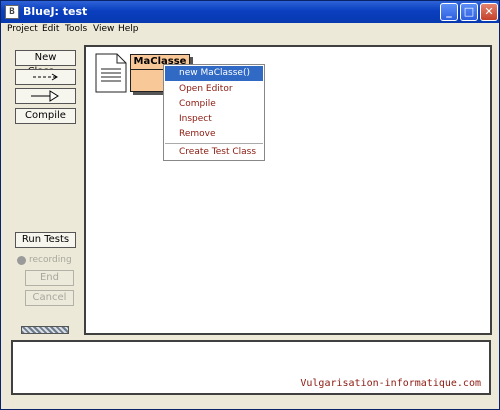 Image resolution: width=500 pixels, height=410 pixels. Describe the element at coordinates (76, 29) in the screenshot. I see `menu-tools: Tools` at that location.